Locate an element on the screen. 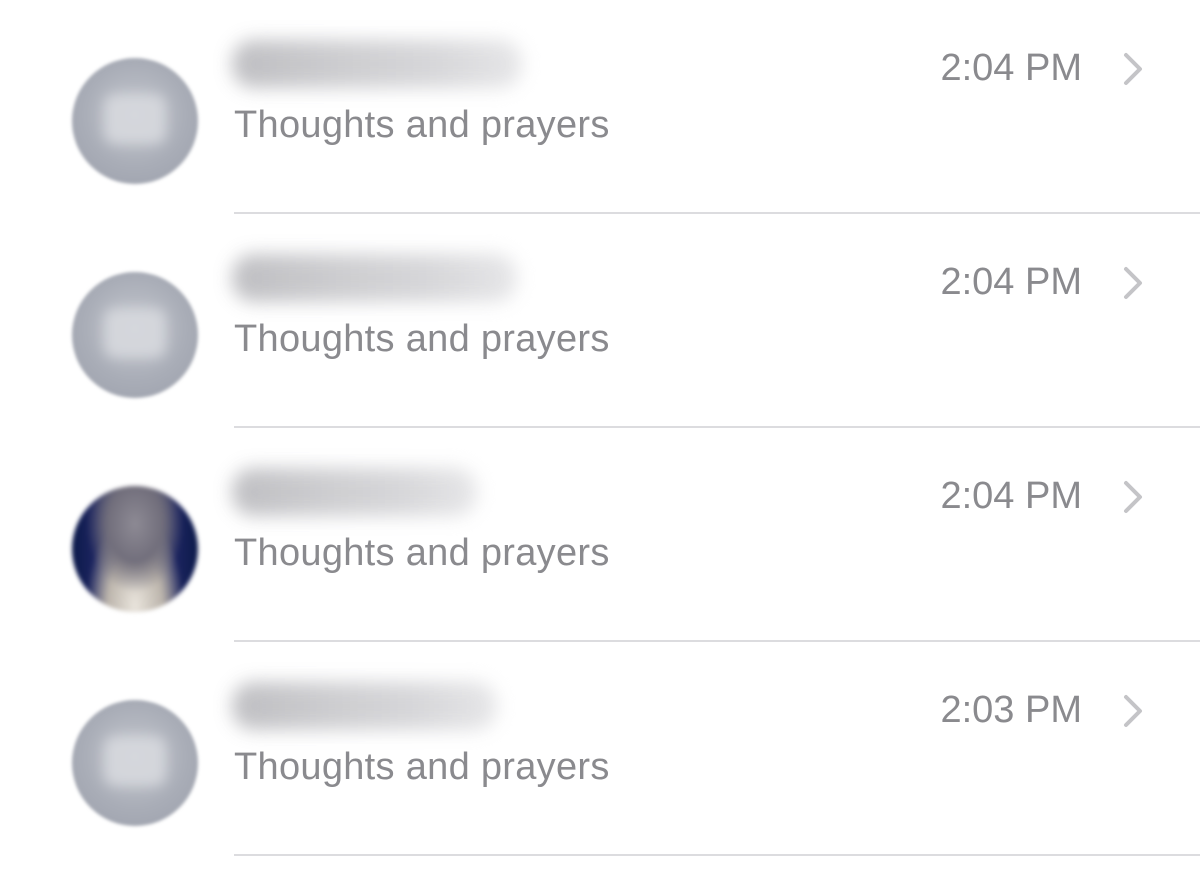  contact-photo-avatar is located at coordinates (135, 549).